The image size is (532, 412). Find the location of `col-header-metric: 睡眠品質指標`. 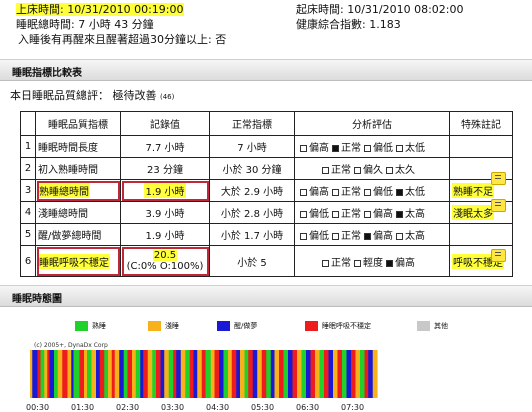

col-header-metric: 睡眠品質指標 is located at coordinates (78, 123).